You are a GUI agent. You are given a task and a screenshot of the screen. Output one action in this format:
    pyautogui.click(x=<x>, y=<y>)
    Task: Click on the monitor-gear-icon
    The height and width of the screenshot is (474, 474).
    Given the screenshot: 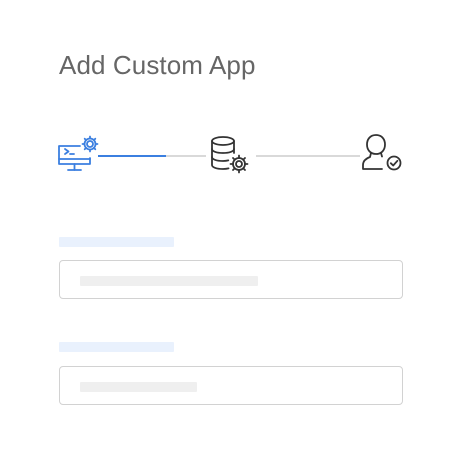 What is the action you would take?
    pyautogui.click(x=81, y=157)
    